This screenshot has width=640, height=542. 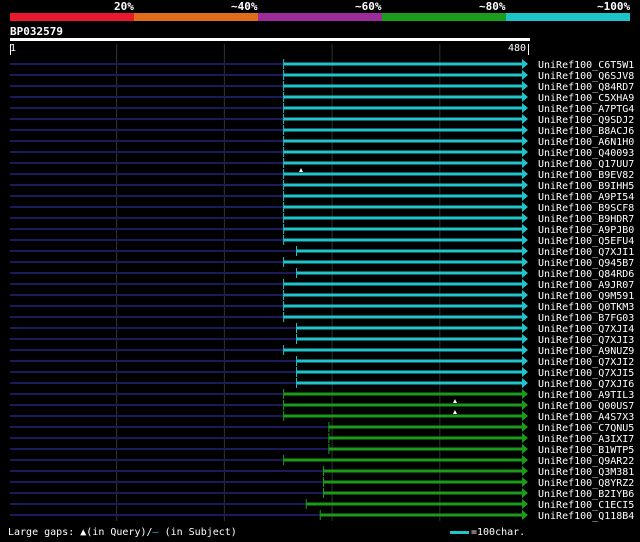 What do you see at coordinates (586, 263) in the screenshot?
I see `hit-label: UniRef100_Q945B7` at bounding box center [586, 263].